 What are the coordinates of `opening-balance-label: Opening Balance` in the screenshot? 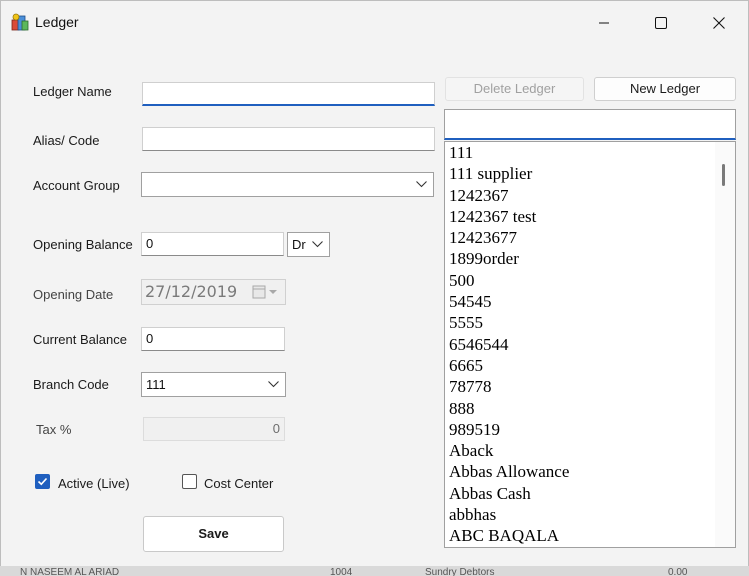 It's located at (83, 244).